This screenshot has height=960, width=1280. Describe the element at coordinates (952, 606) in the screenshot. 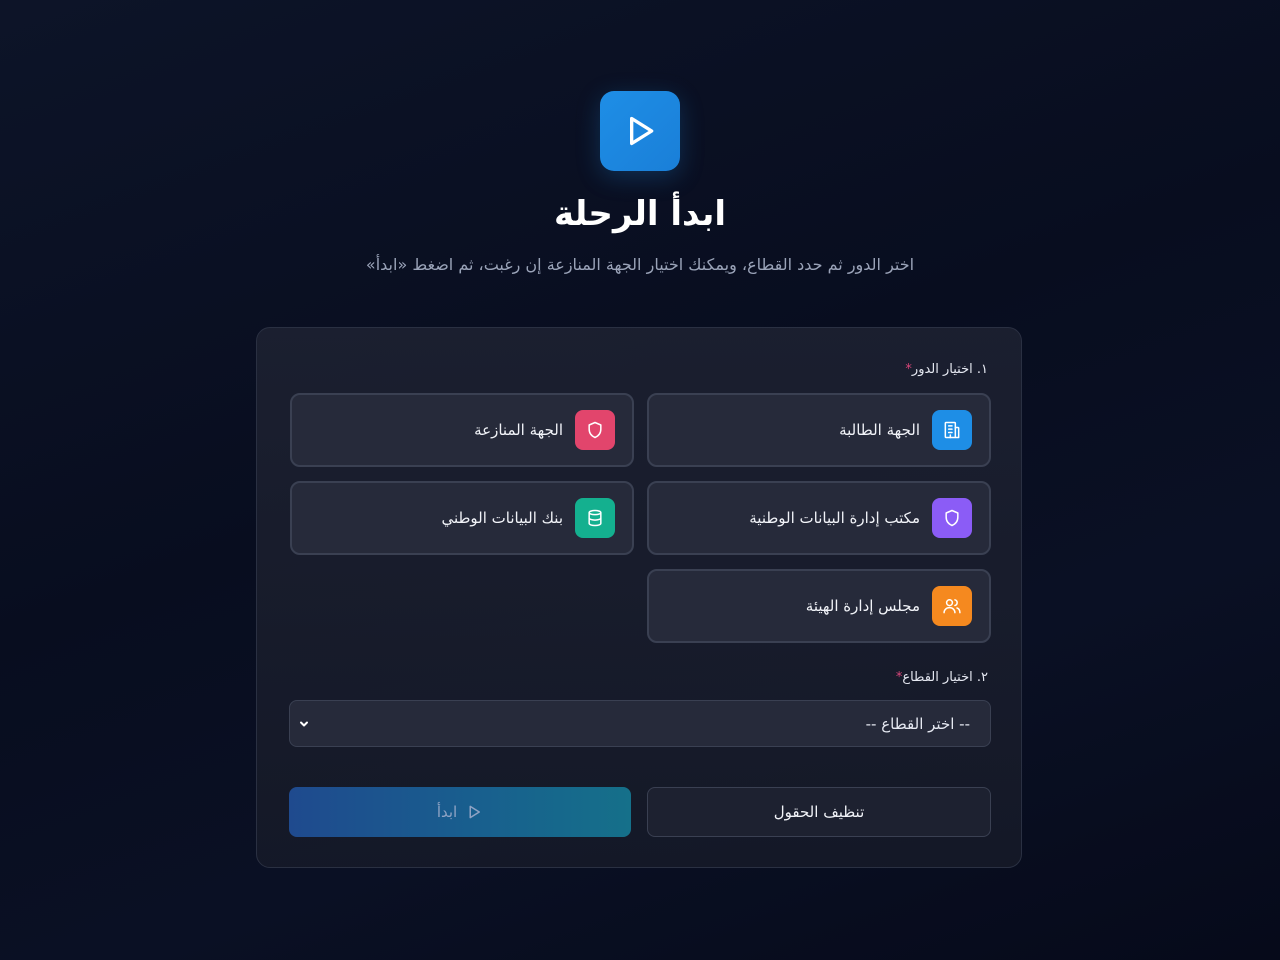

I see `users-icon` at that location.